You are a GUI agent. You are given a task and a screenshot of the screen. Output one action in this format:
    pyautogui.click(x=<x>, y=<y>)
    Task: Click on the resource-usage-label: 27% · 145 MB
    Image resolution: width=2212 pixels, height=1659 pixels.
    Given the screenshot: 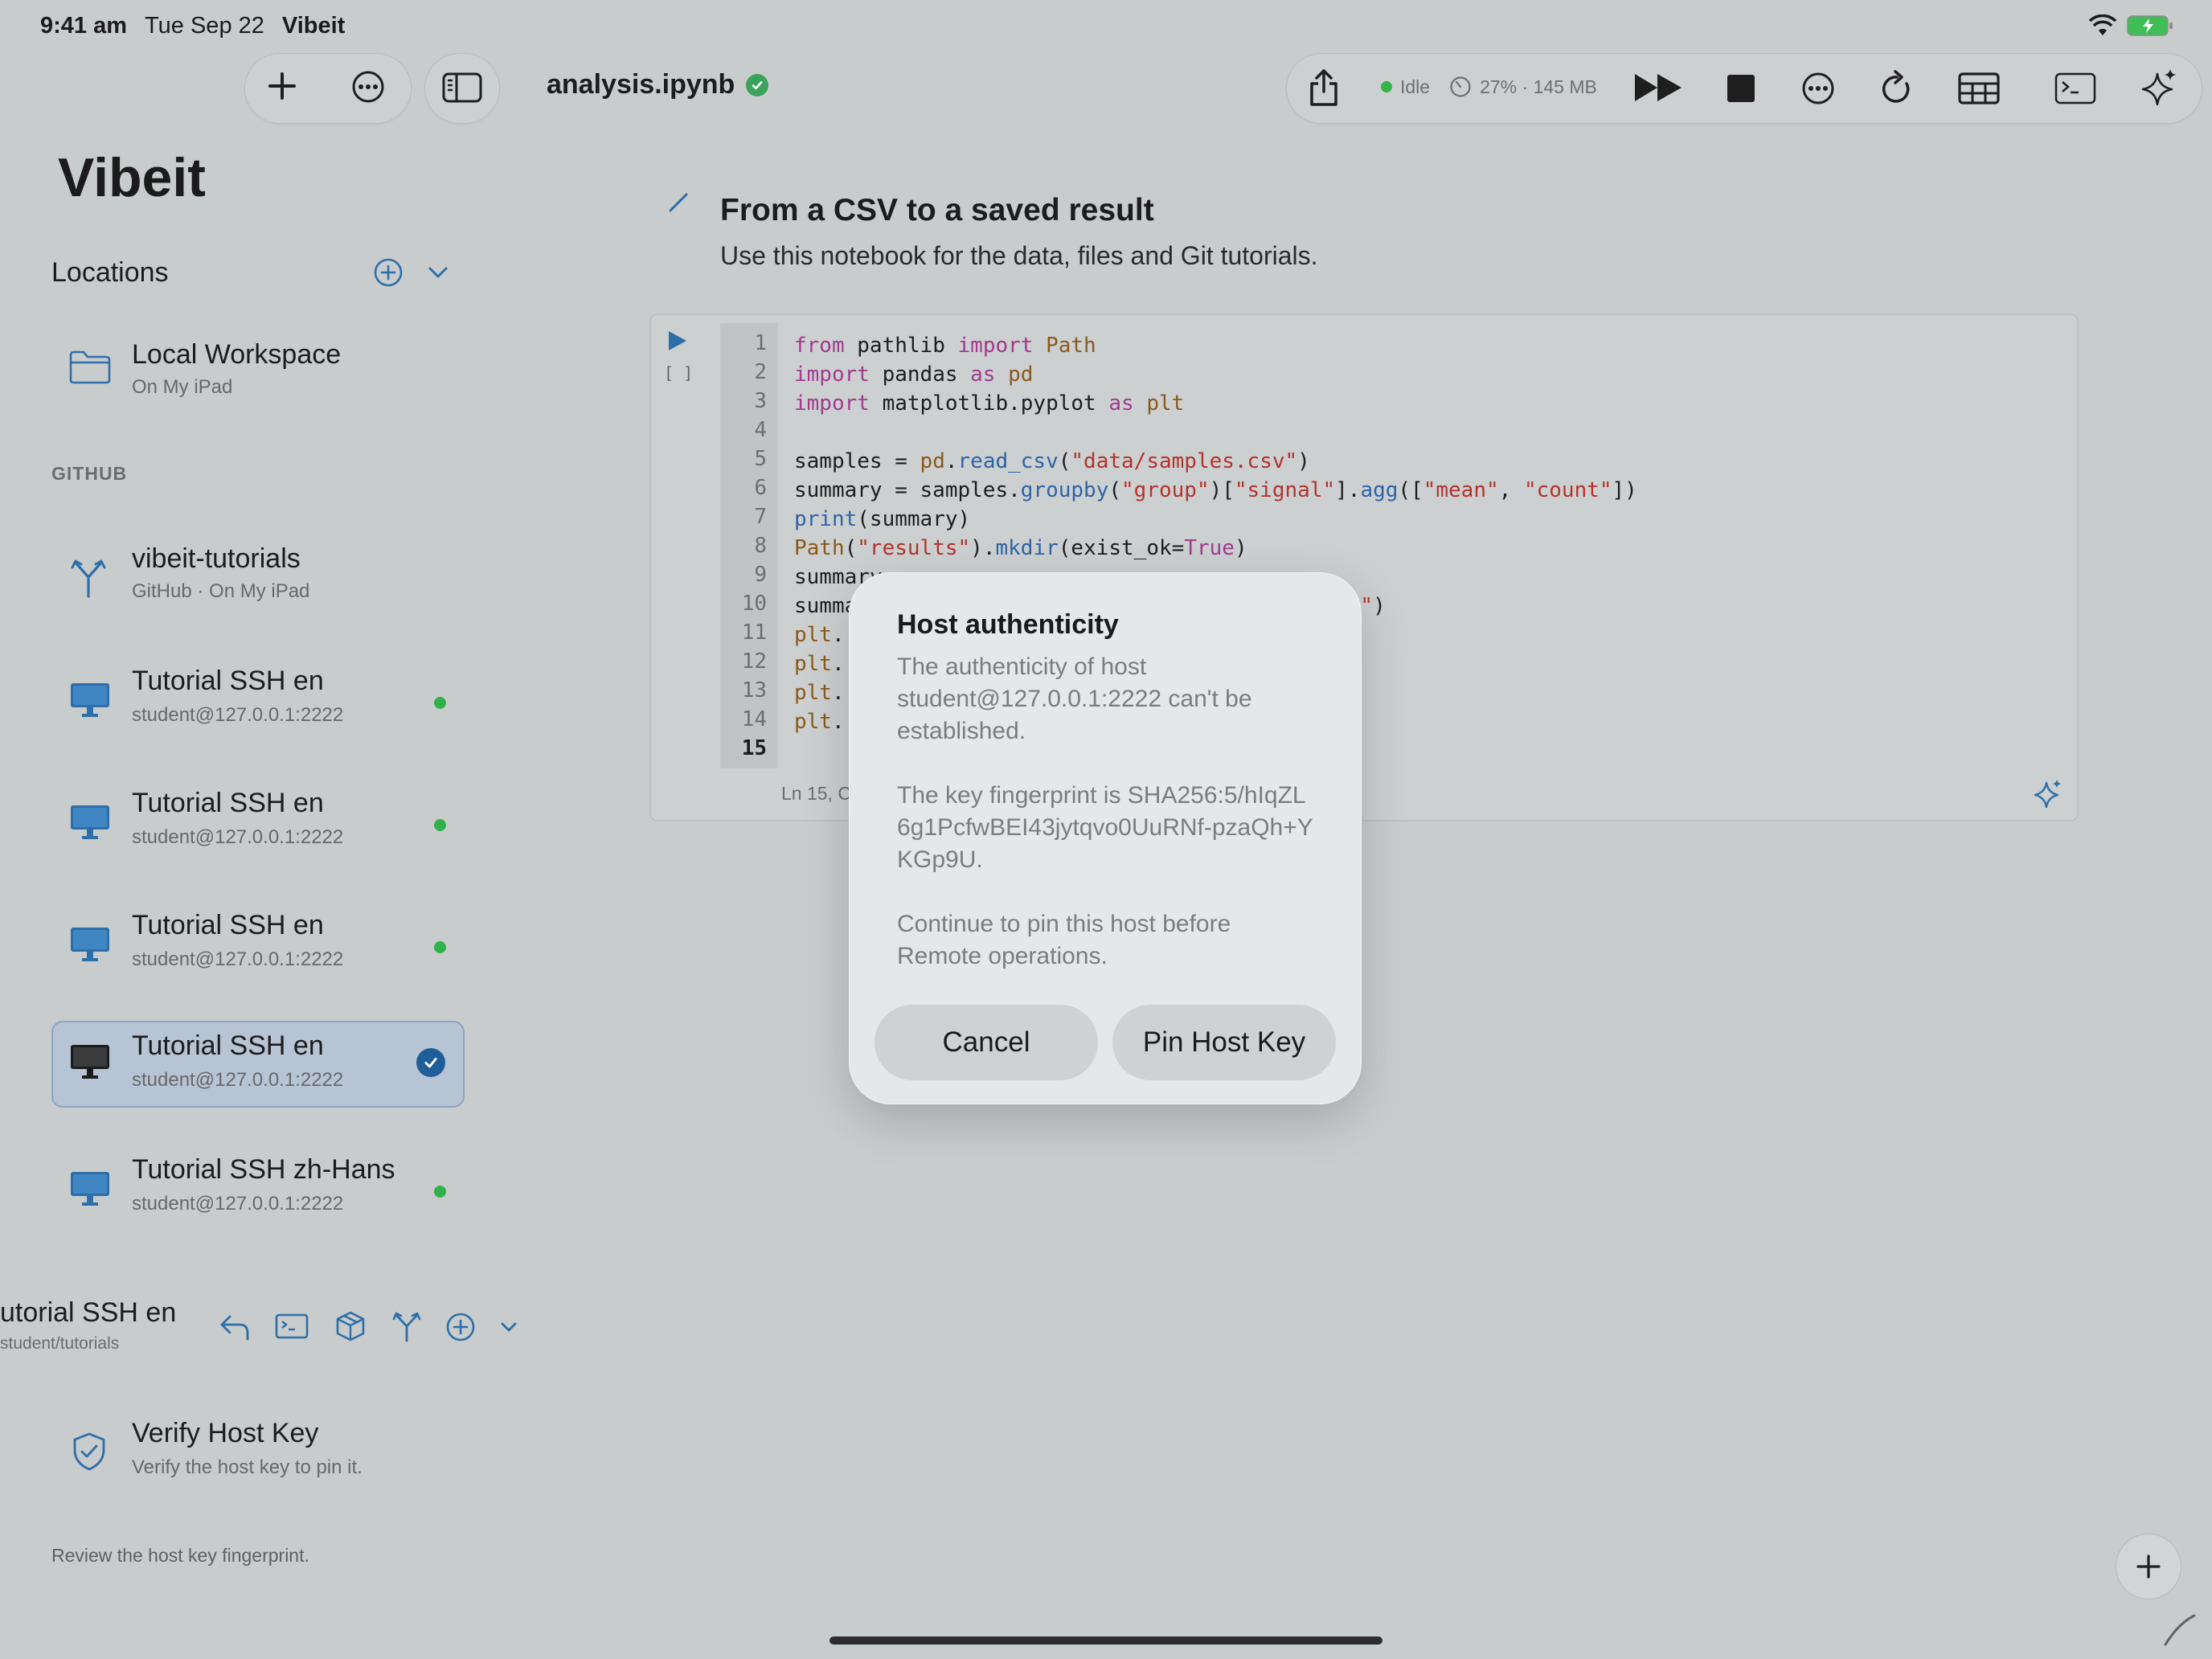 What is the action you would take?
    pyautogui.click(x=1538, y=86)
    